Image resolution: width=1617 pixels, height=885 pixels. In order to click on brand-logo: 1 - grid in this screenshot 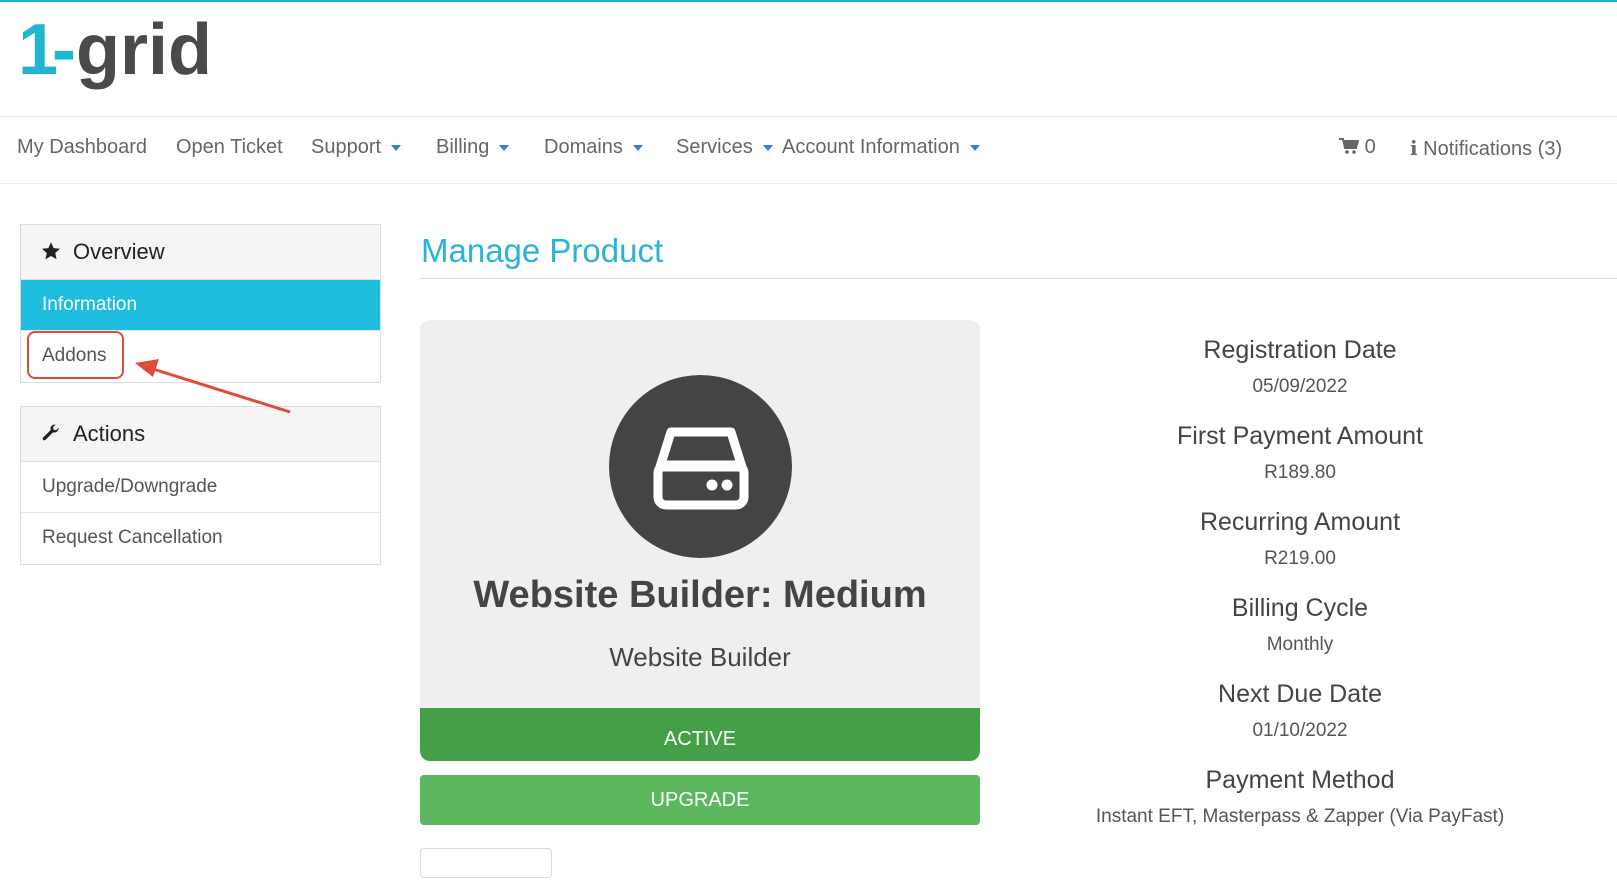, I will do `click(118, 56)`.